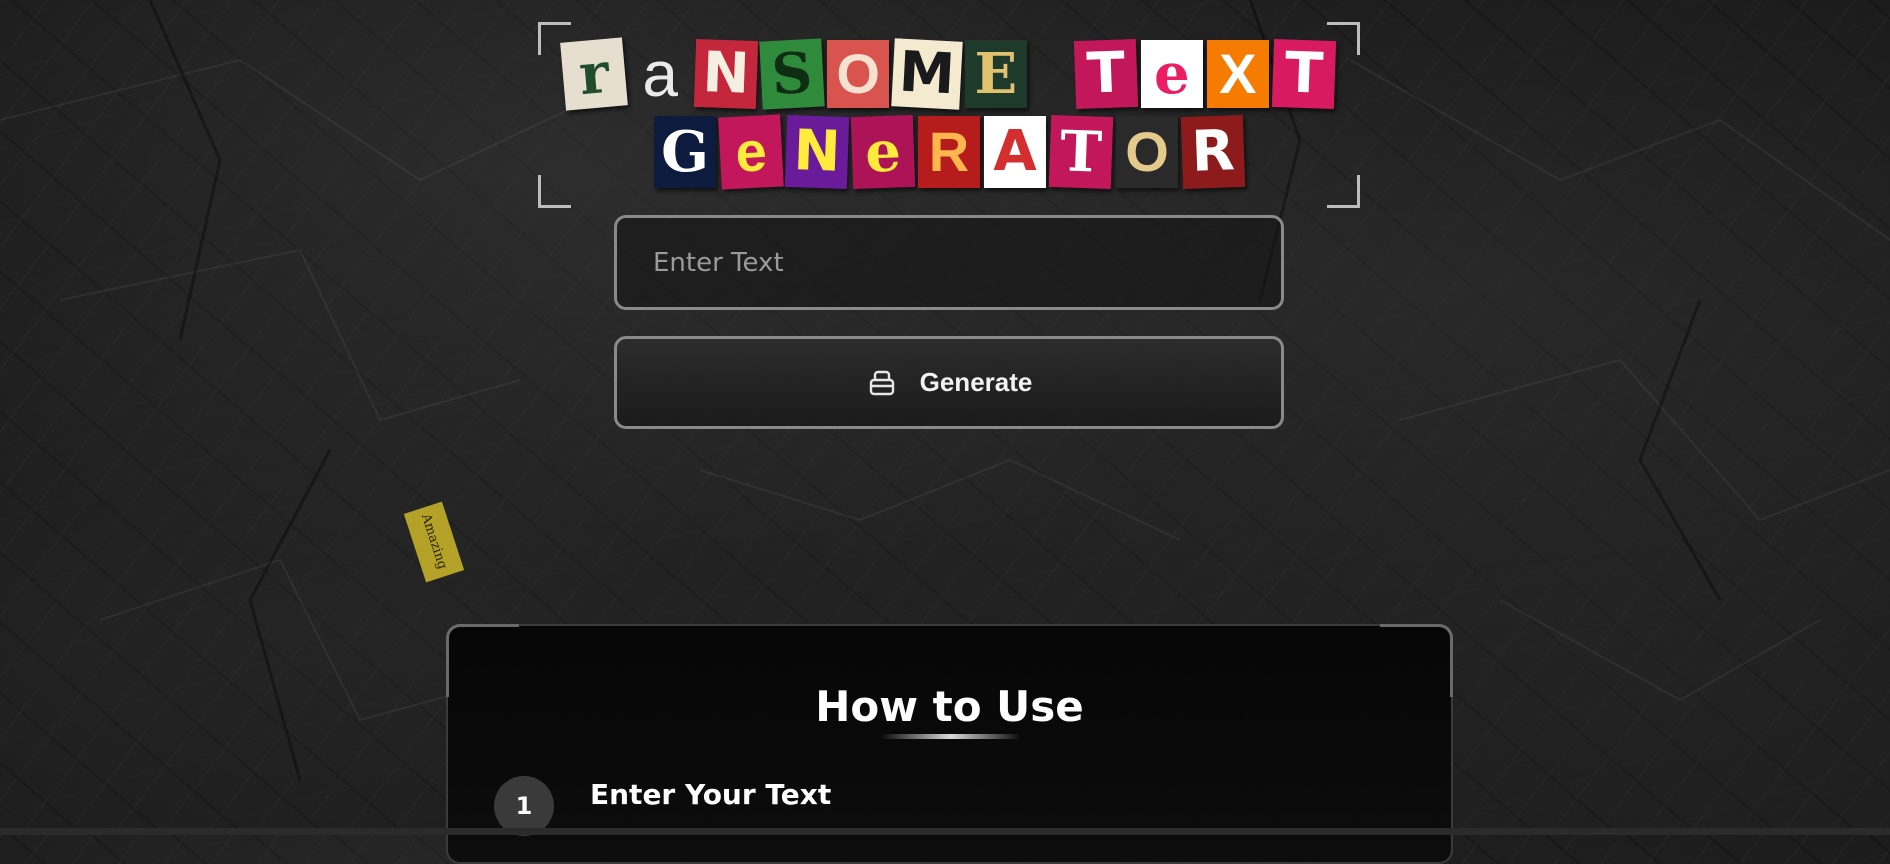 The height and width of the screenshot is (864, 1890). What do you see at coordinates (685, 152) in the screenshot?
I see `logo-letter-tile: G` at bounding box center [685, 152].